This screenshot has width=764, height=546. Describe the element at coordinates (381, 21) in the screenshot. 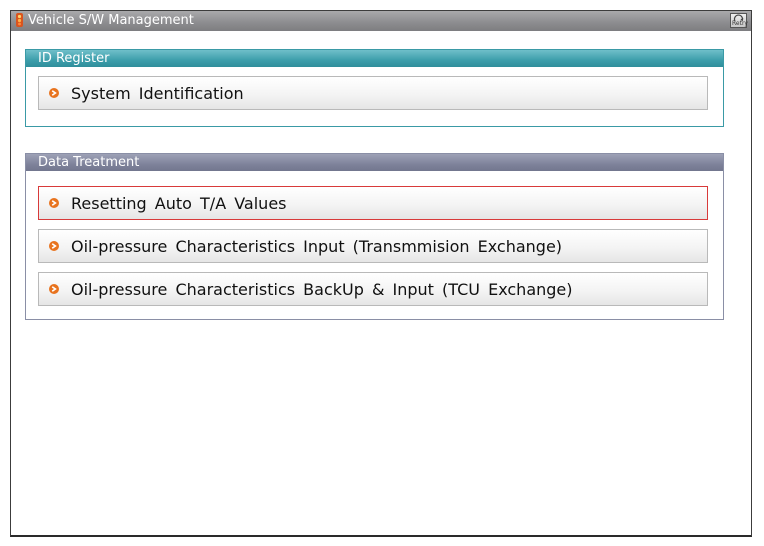

I see `title-bar: Vehicle S/W Management Retry` at that location.